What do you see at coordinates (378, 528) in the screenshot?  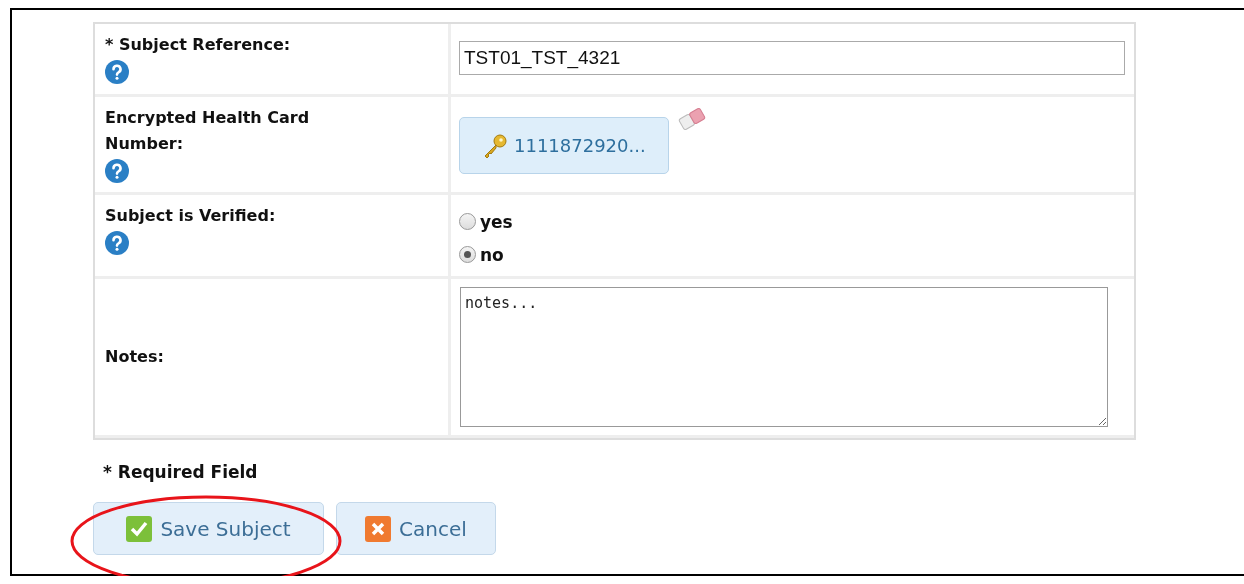 I see `close-icon` at bounding box center [378, 528].